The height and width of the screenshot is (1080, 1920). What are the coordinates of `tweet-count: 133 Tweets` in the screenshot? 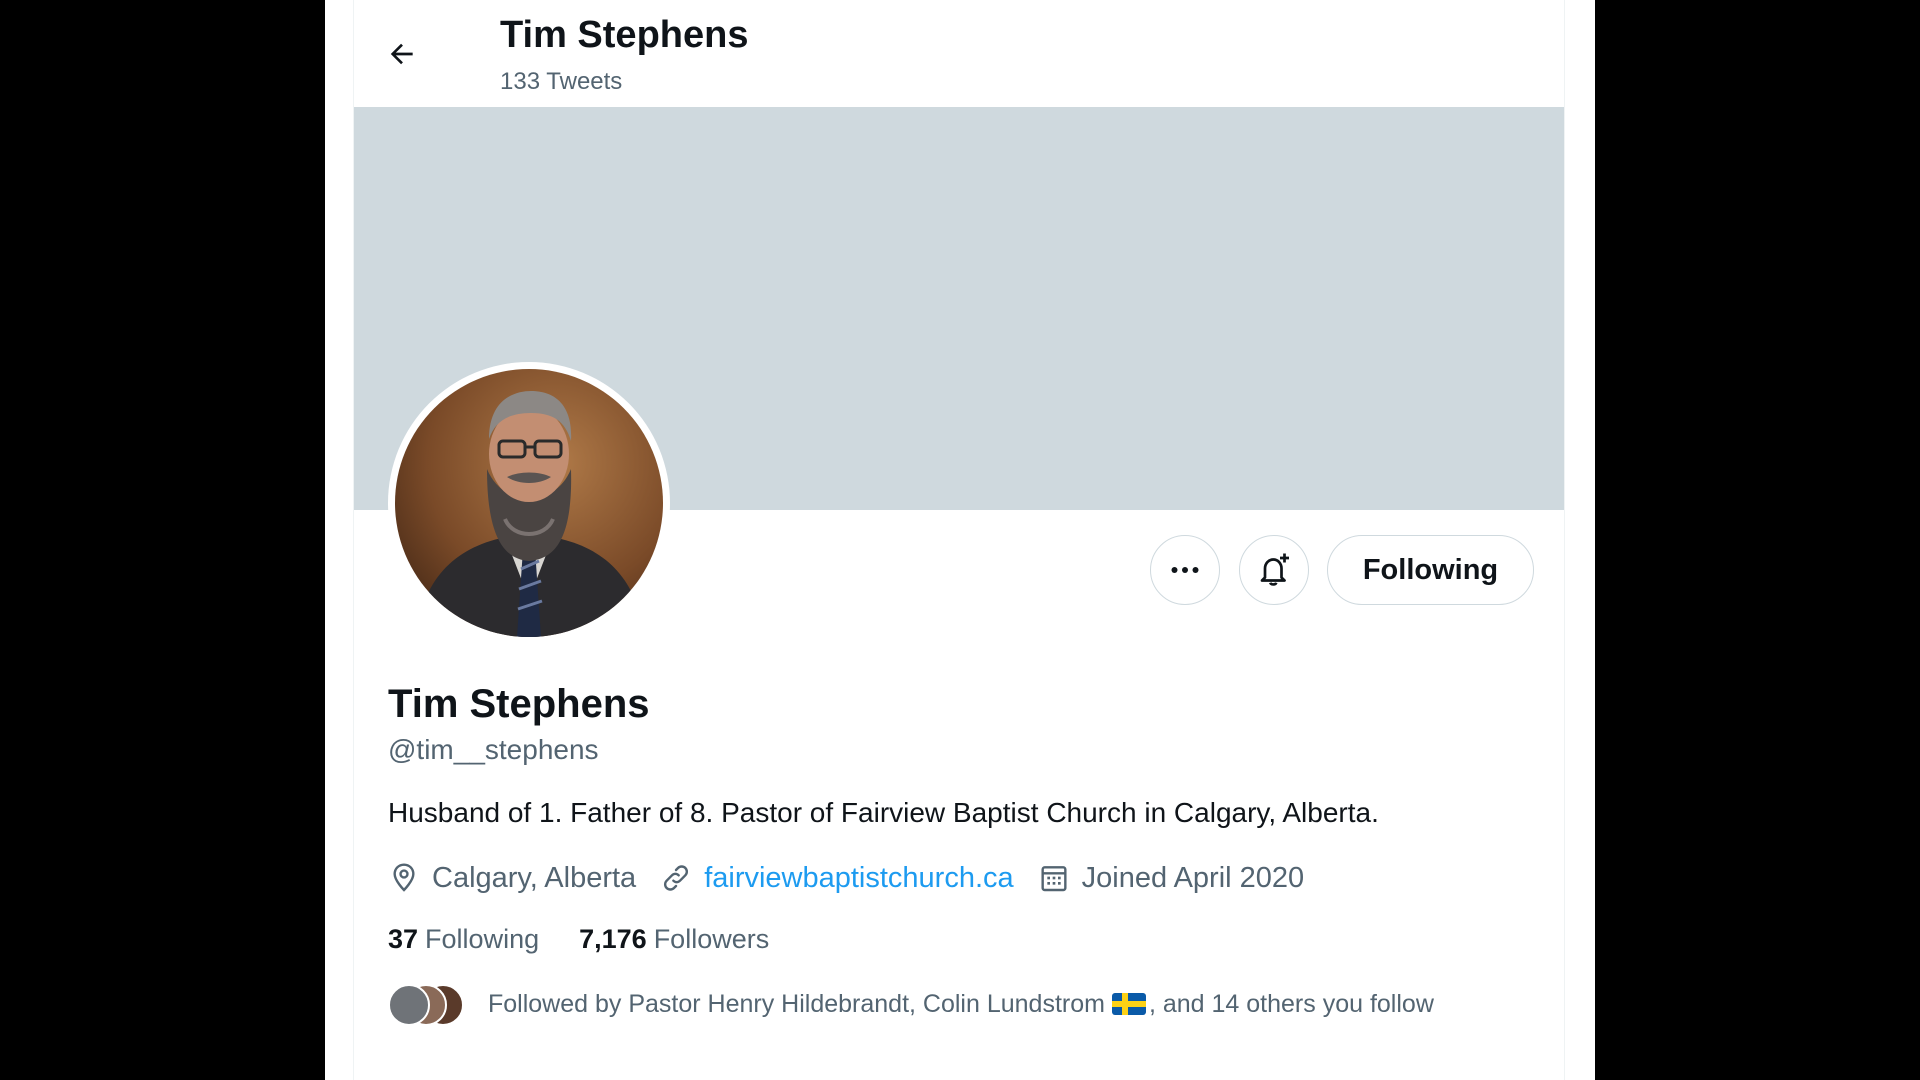 It's located at (561, 81).